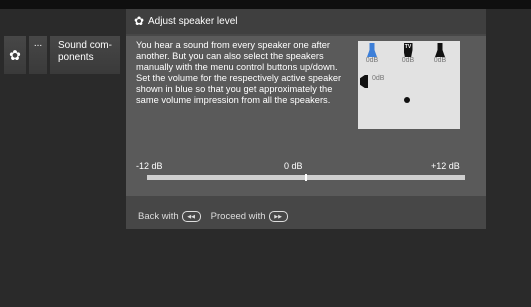 Image resolution: width=531 pixels, height=307 pixels. I want to click on sound-components-menu-tile: Sound com- ponents, so click(85, 55).